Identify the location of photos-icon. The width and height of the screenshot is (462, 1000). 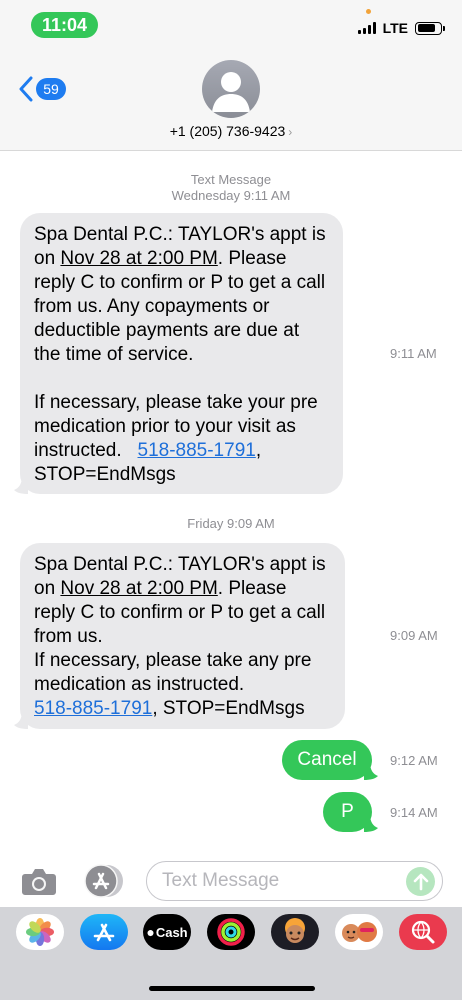
(40, 932).